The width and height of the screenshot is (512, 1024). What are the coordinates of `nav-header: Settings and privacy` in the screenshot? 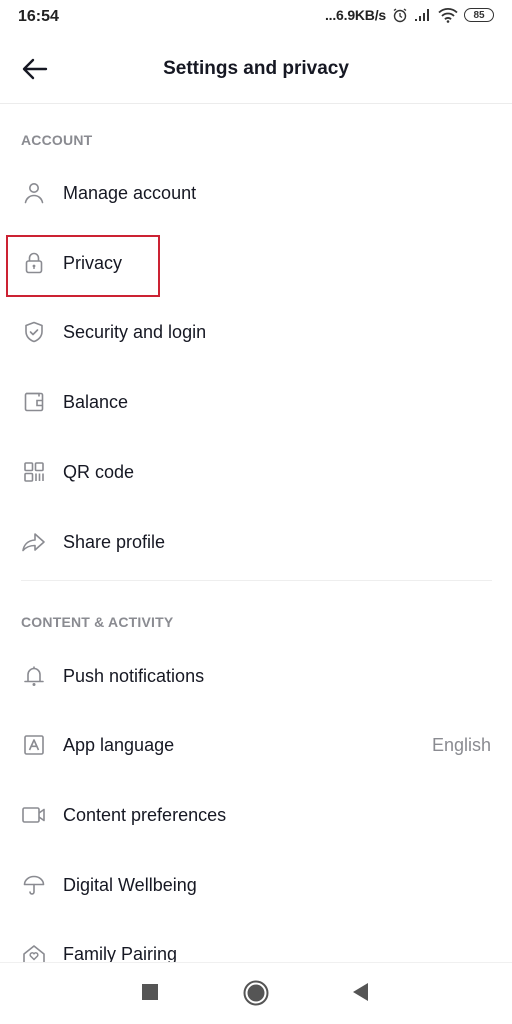 It's located at (256, 70).